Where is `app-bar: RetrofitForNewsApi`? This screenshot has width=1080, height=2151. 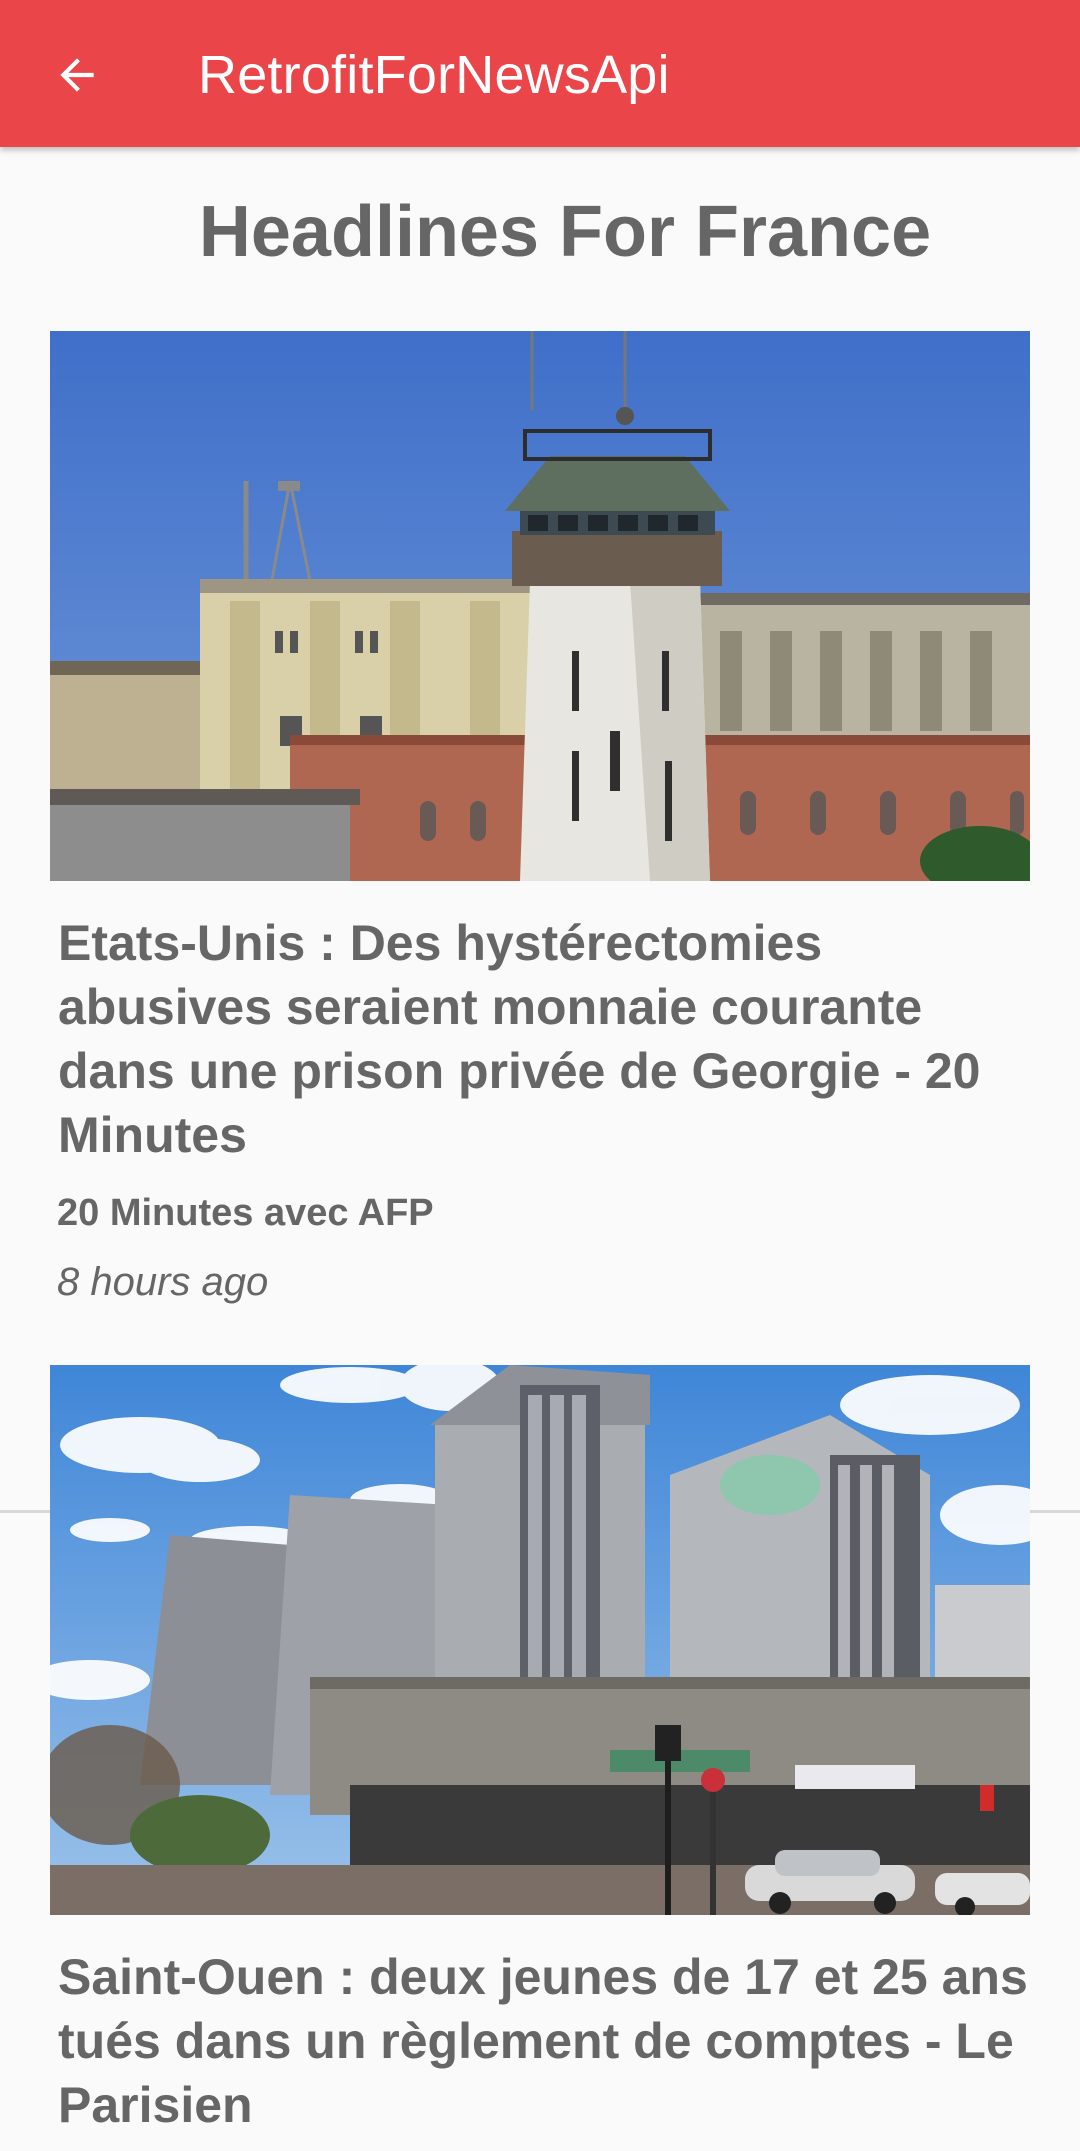
app-bar: RetrofitForNewsApi is located at coordinates (540, 73).